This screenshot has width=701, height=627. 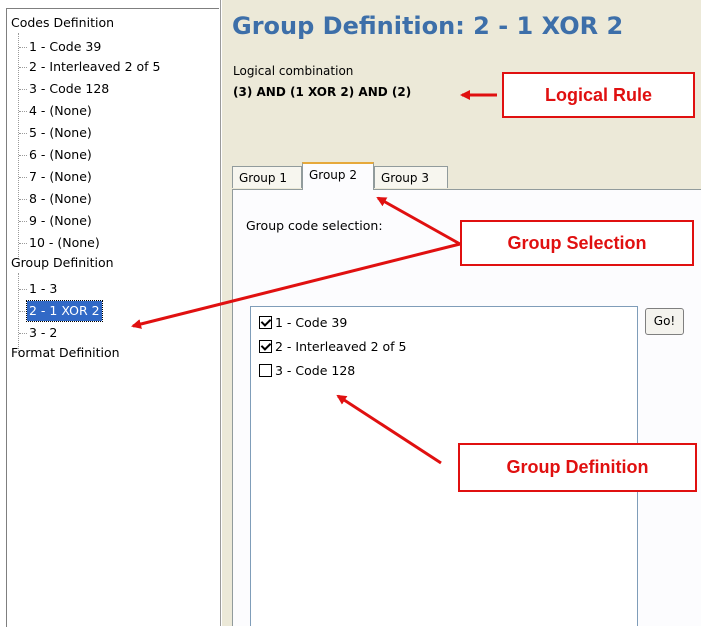 I want to click on tree-root-codes: Codes Definition, so click(x=62, y=23).